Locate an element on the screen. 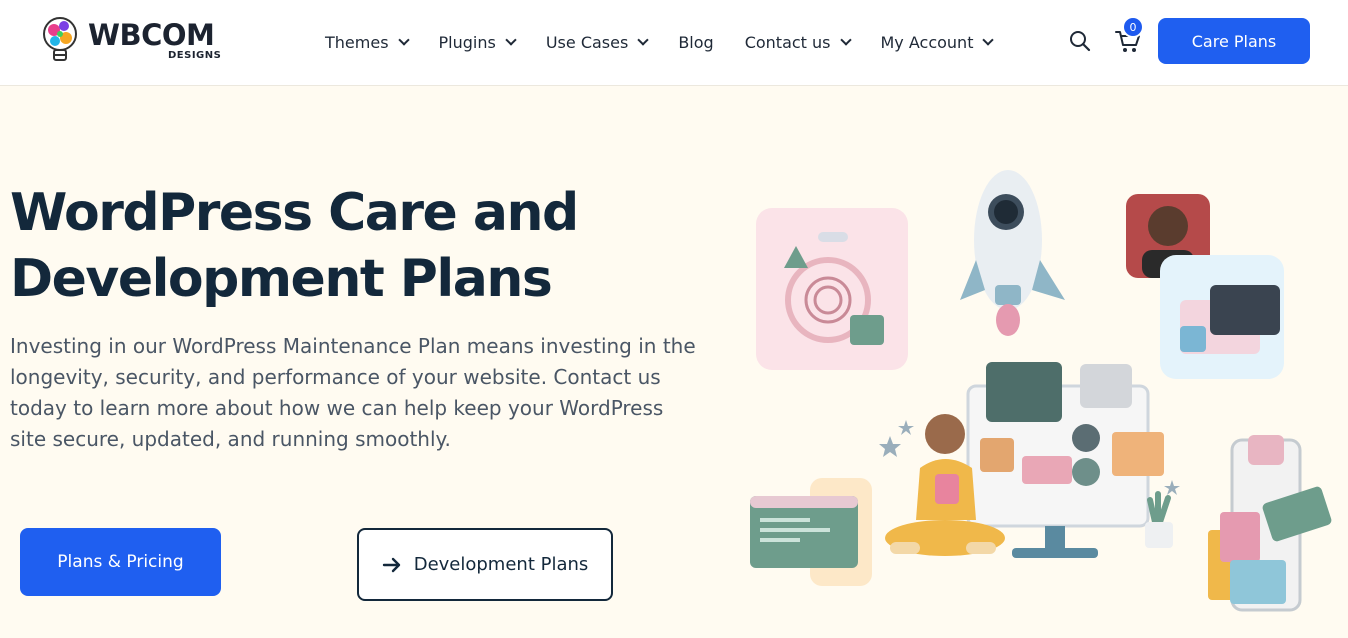 The height and width of the screenshot is (638, 1348). nav-label: My Account is located at coordinates (927, 42).